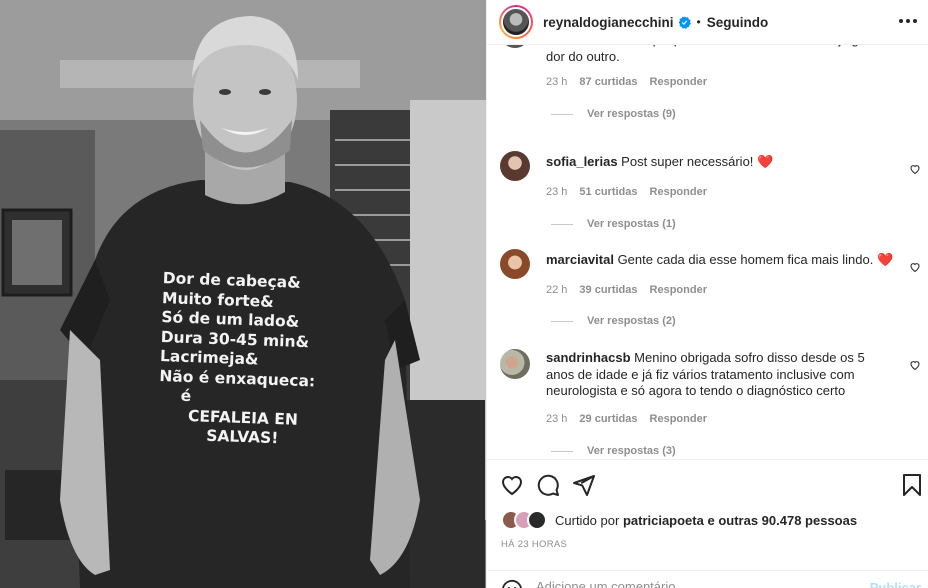  What do you see at coordinates (512, 583) in the screenshot?
I see `emoji-icon` at bounding box center [512, 583].